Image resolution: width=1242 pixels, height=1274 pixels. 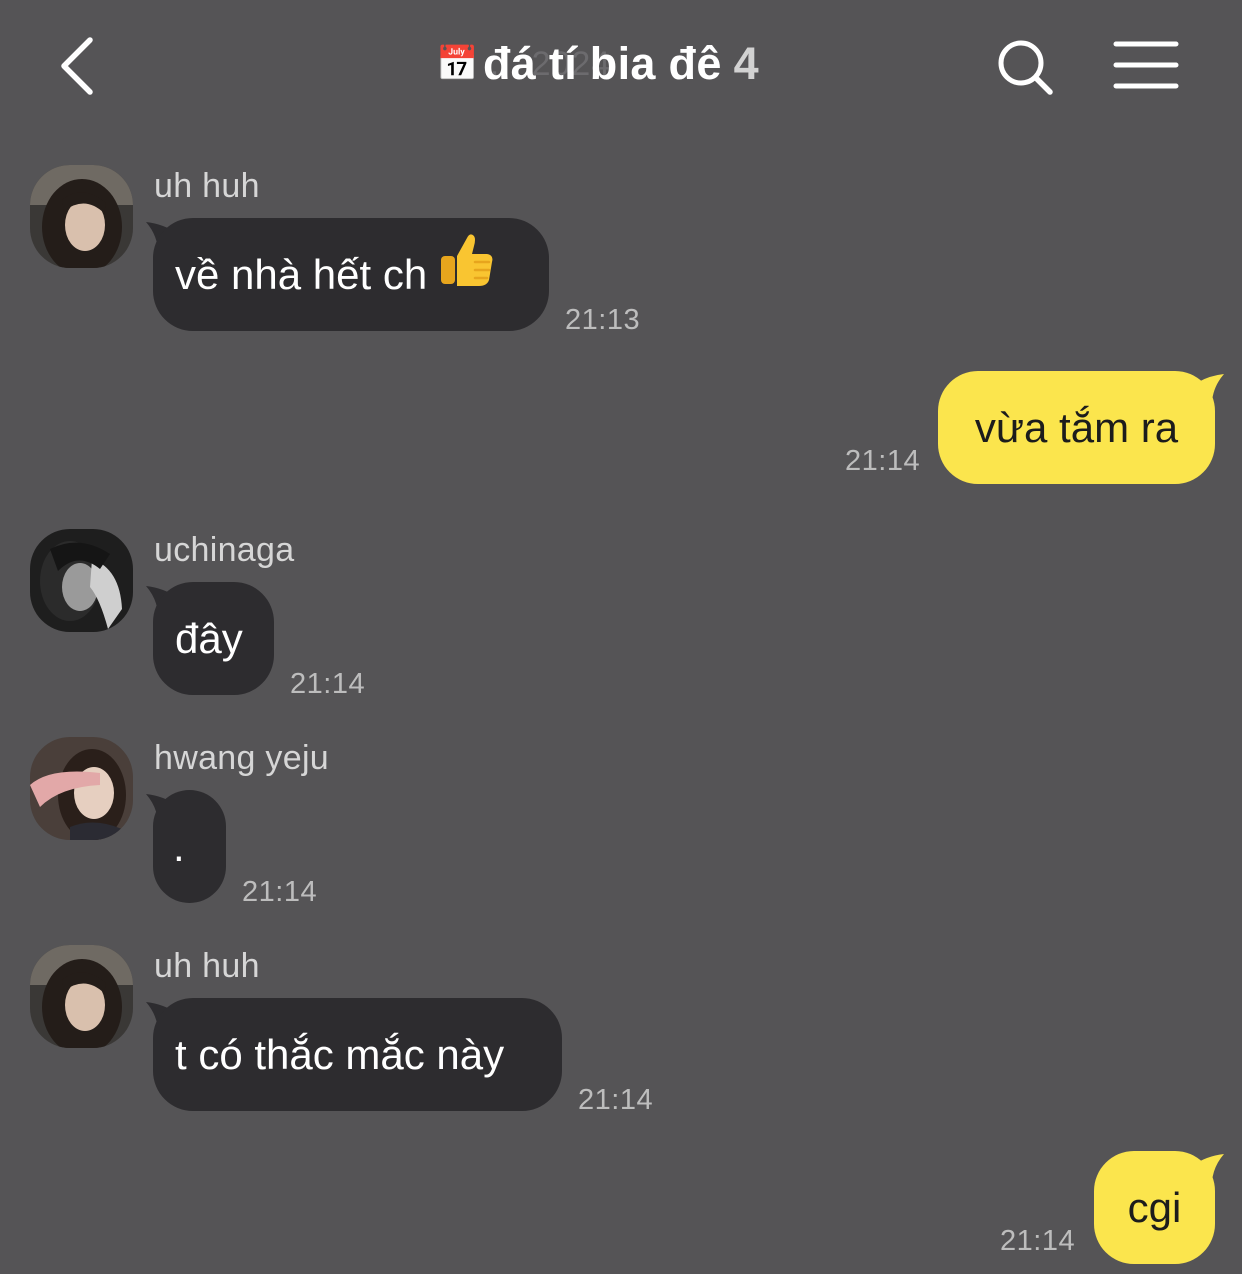 What do you see at coordinates (602, 63) in the screenshot?
I see `chat-name: đá tí bia đê` at bounding box center [602, 63].